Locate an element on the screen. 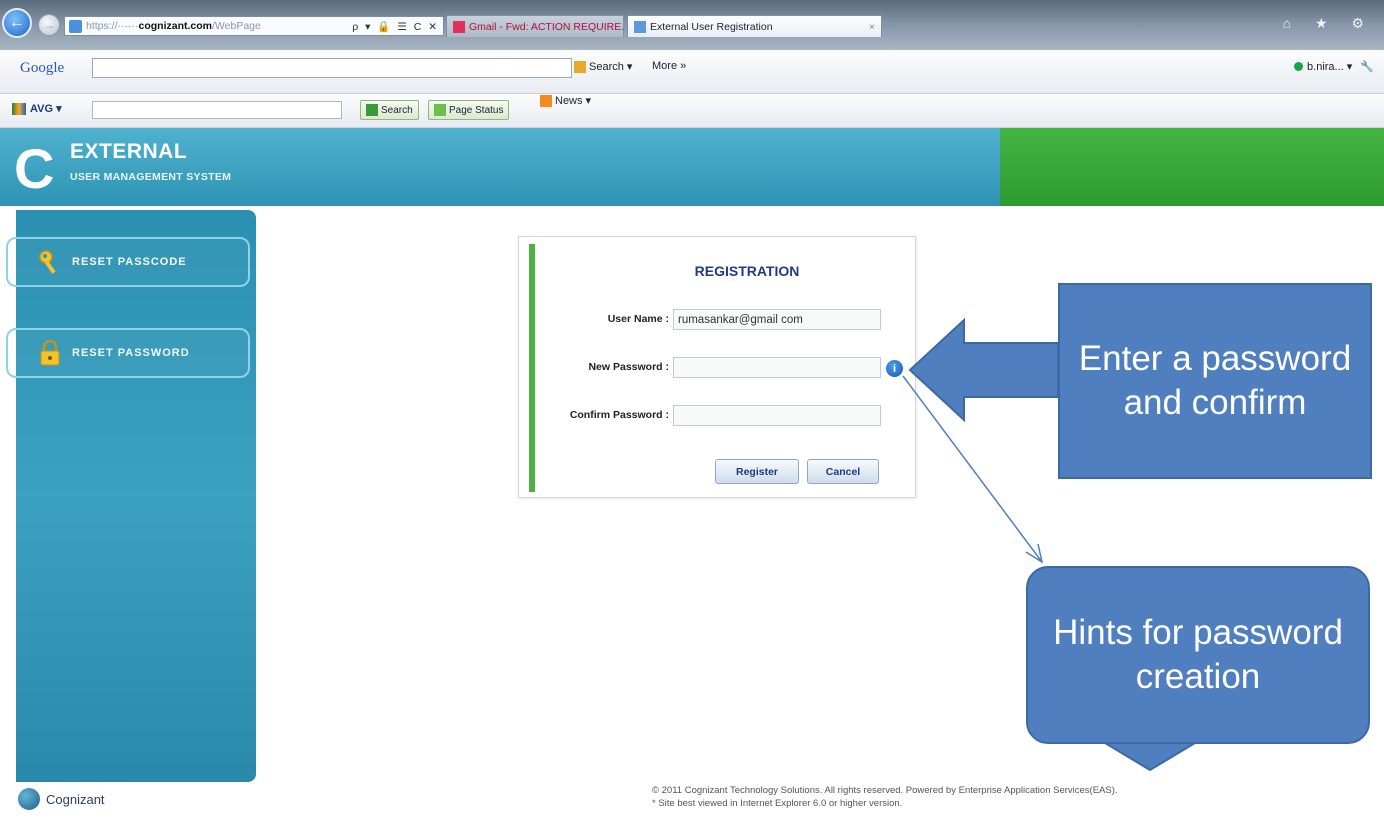 The height and width of the screenshot is (822, 1384). callout-password-hints: Hints for password creation is located at coordinates (1198, 655).